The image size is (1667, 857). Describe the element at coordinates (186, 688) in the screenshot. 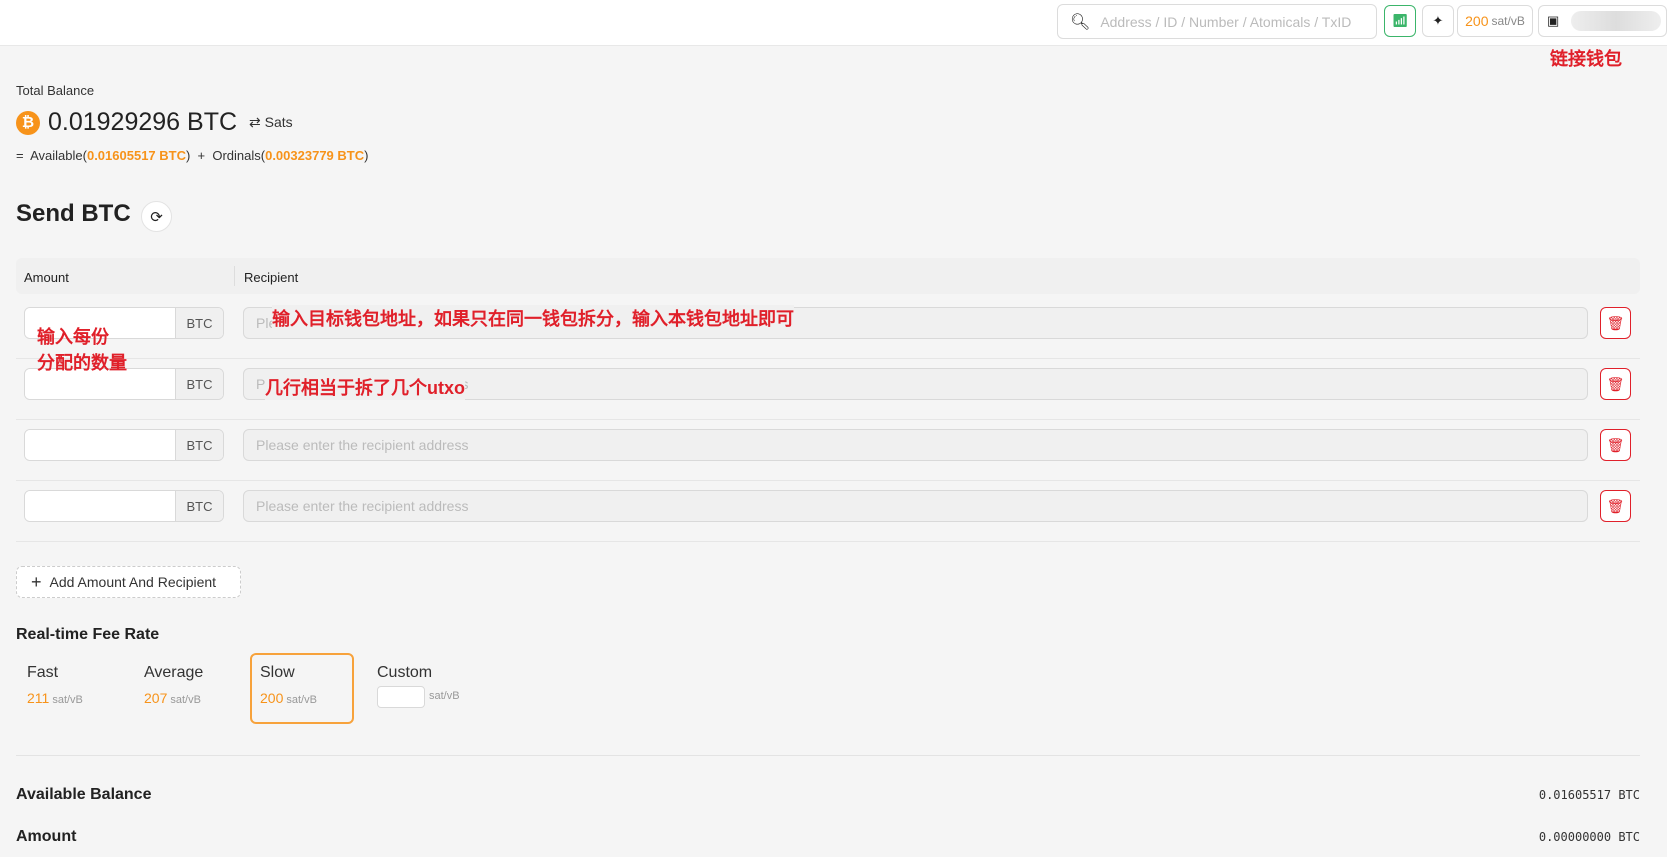

I see `fee-option-average: Average 207 sat/vB` at that location.